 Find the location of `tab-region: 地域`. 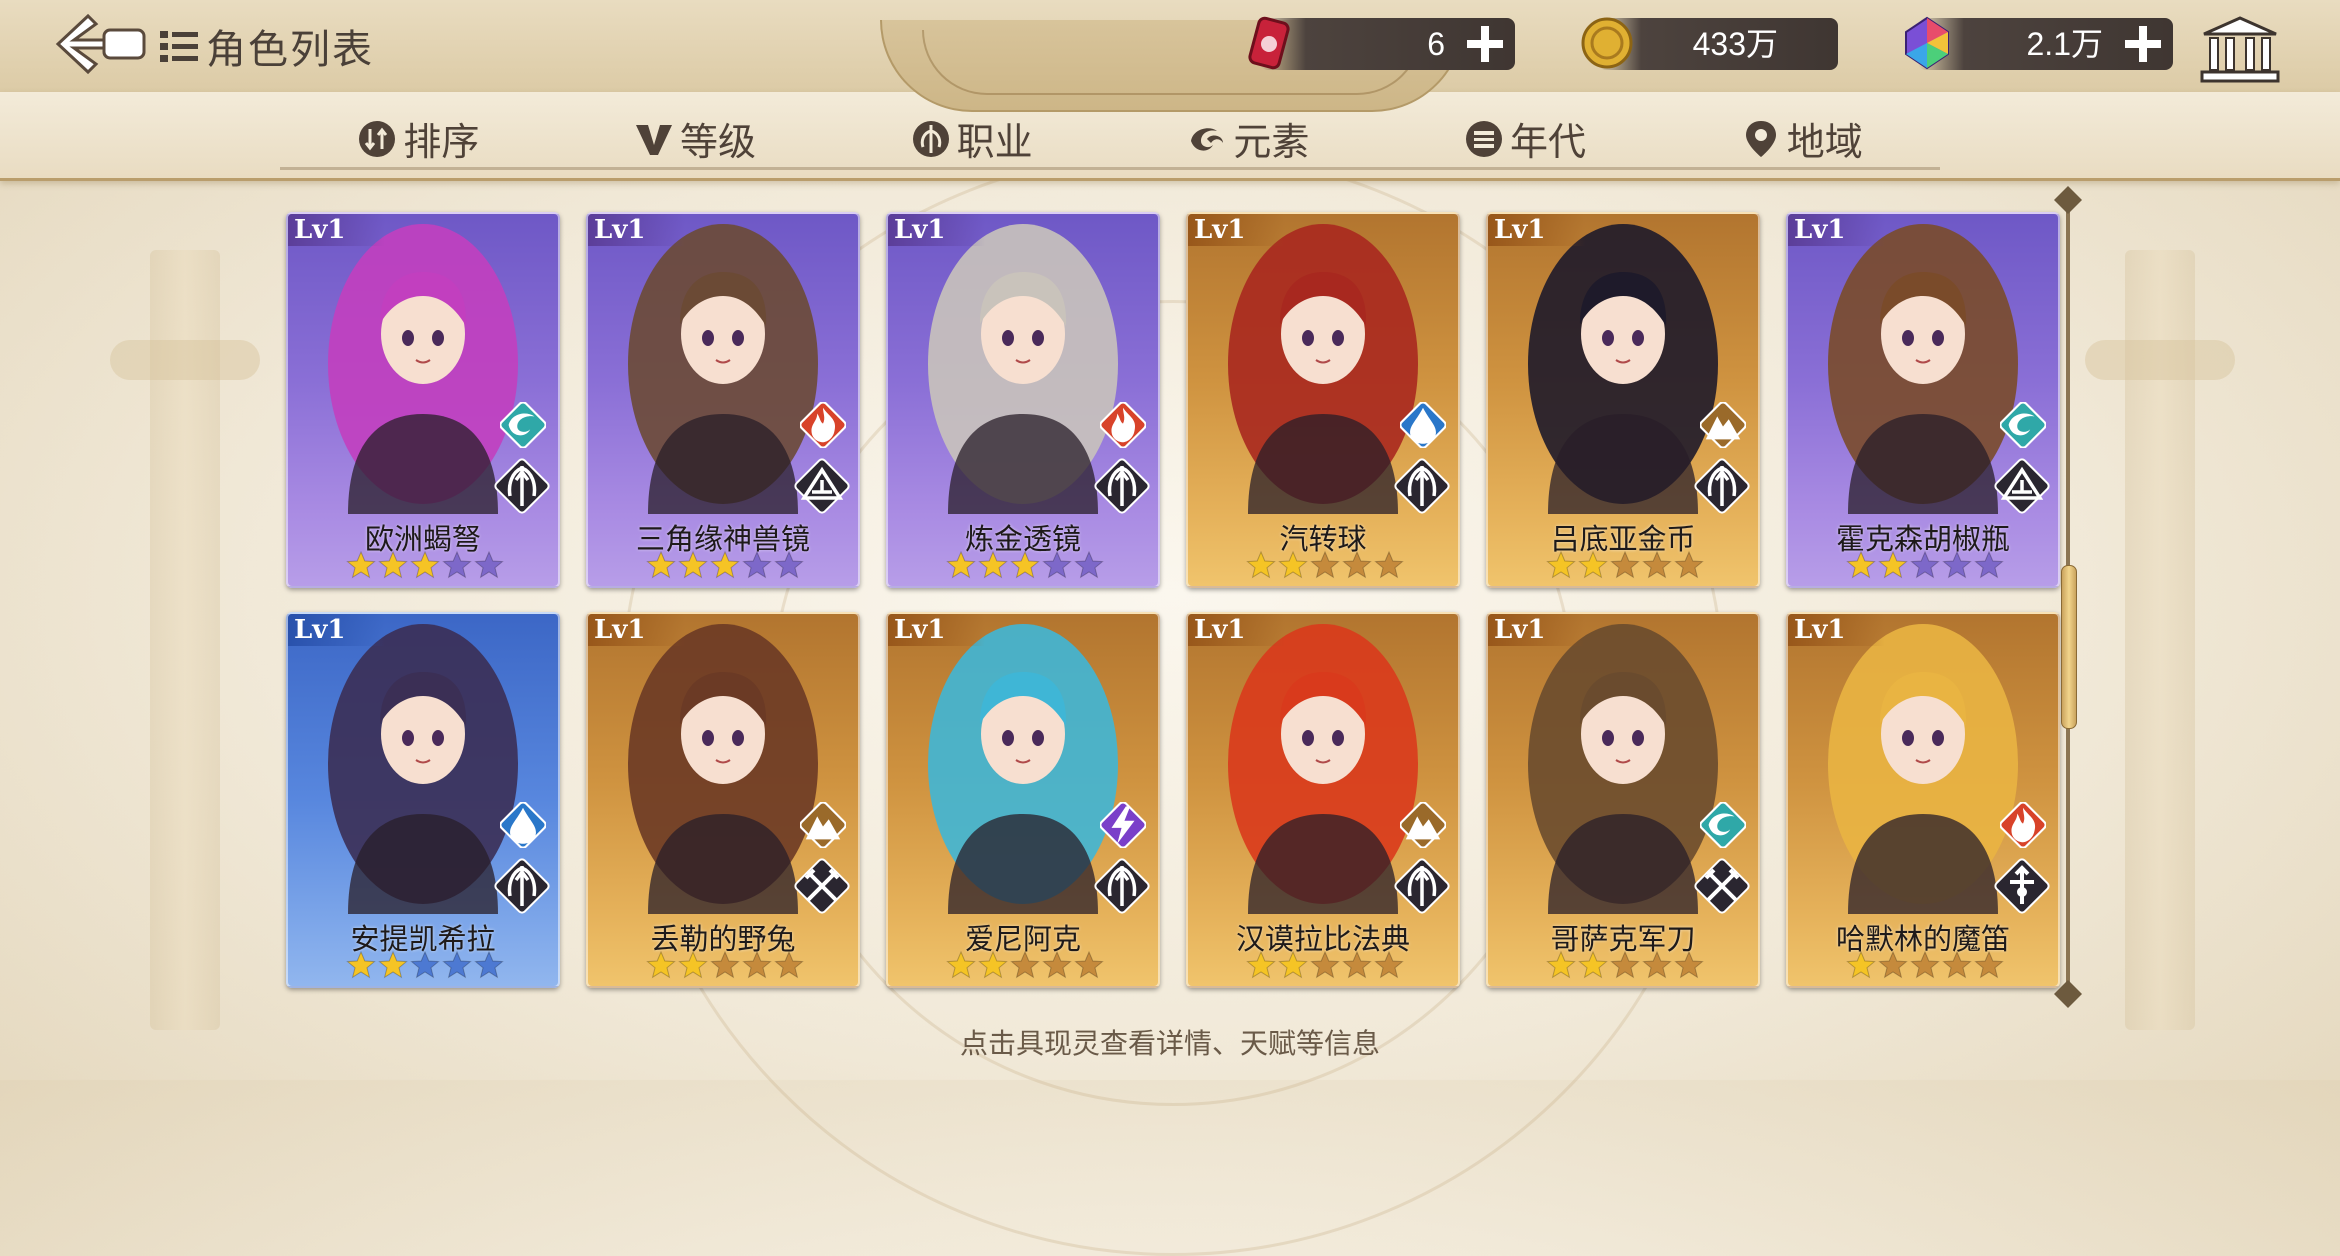

tab-region: 地域 is located at coordinates (1802, 140).